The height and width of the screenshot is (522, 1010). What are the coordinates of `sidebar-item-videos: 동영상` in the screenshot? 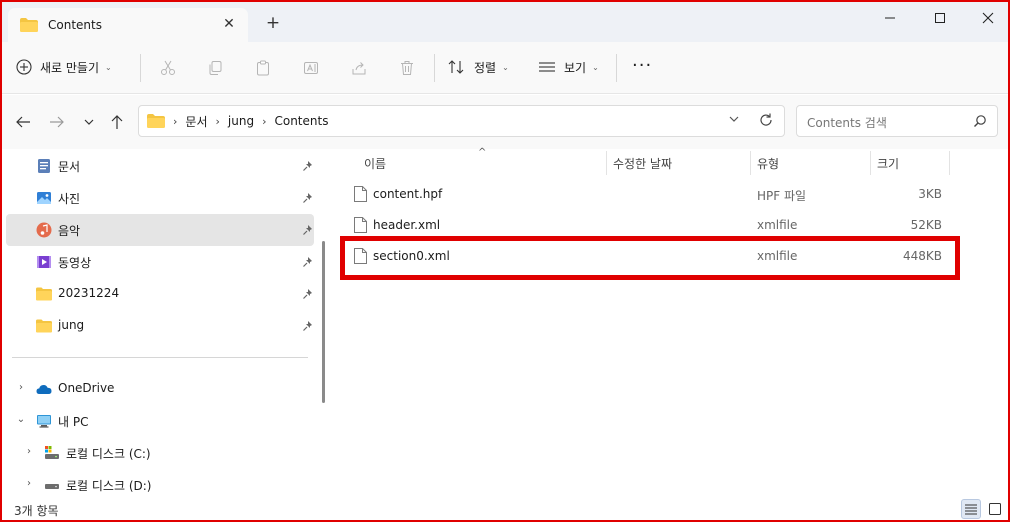 It's located at (160, 262).